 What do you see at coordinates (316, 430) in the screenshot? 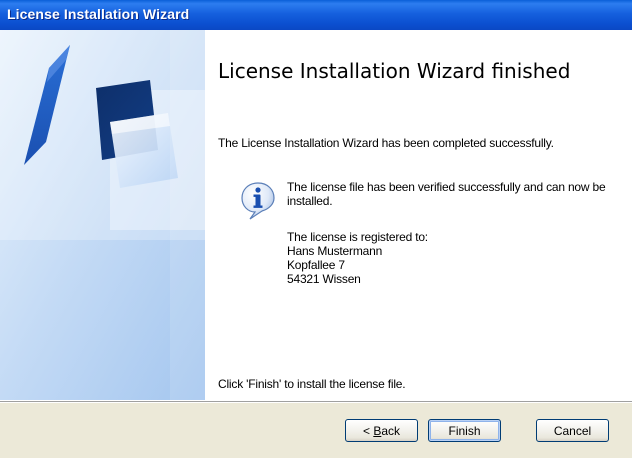
I see `button-bar: < Back Finish Cancel` at bounding box center [316, 430].